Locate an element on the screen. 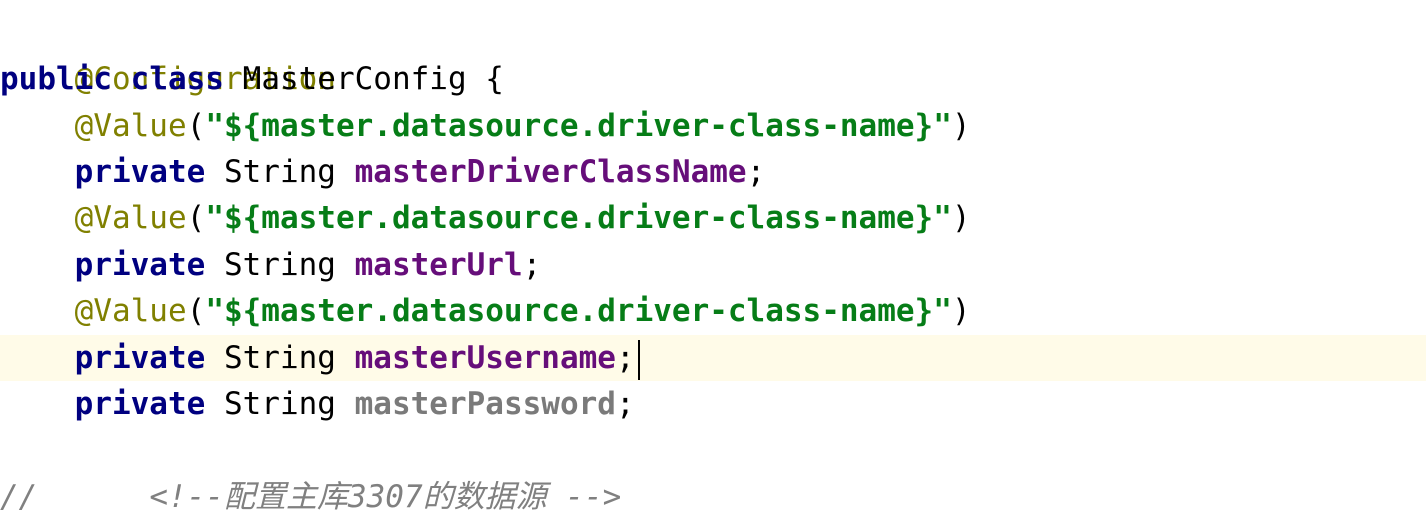  comment-text: <!--配置主库3307的数据源 --> is located at coordinates (385, 497).